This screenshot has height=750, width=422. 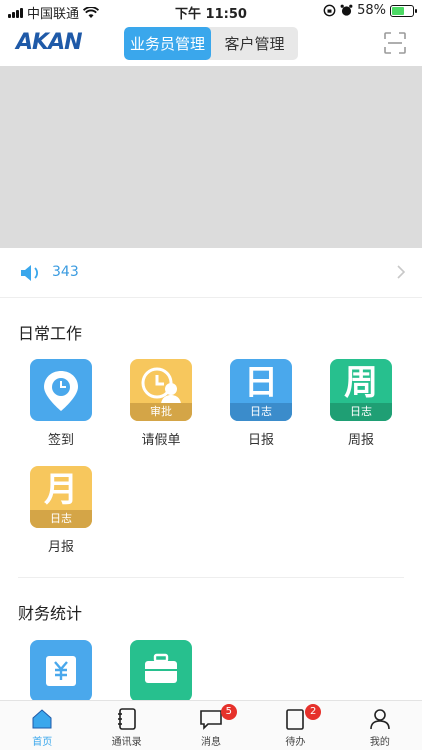 I want to click on yuan-box-icon, so click(x=61, y=671).